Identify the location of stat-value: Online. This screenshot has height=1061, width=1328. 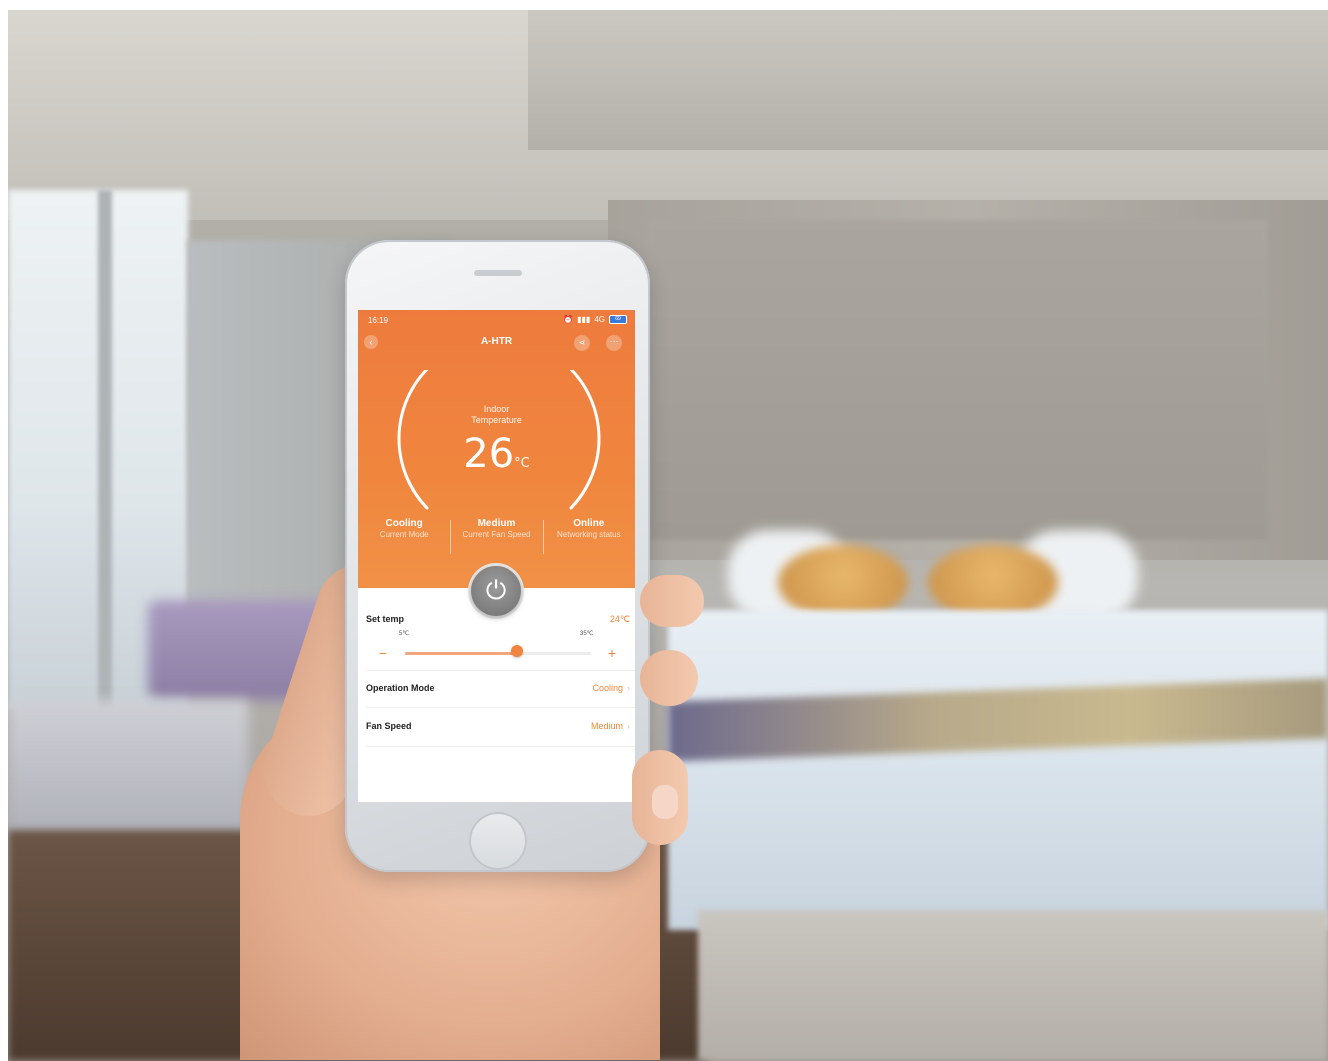
(589, 523).